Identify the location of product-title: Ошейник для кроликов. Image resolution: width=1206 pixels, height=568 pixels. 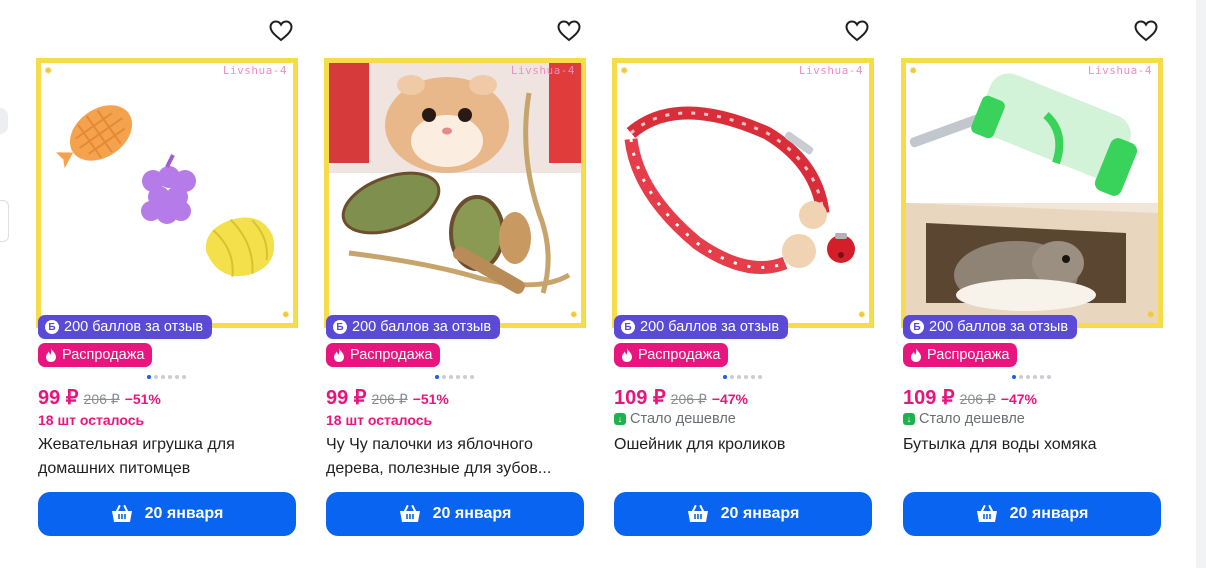
(743, 445).